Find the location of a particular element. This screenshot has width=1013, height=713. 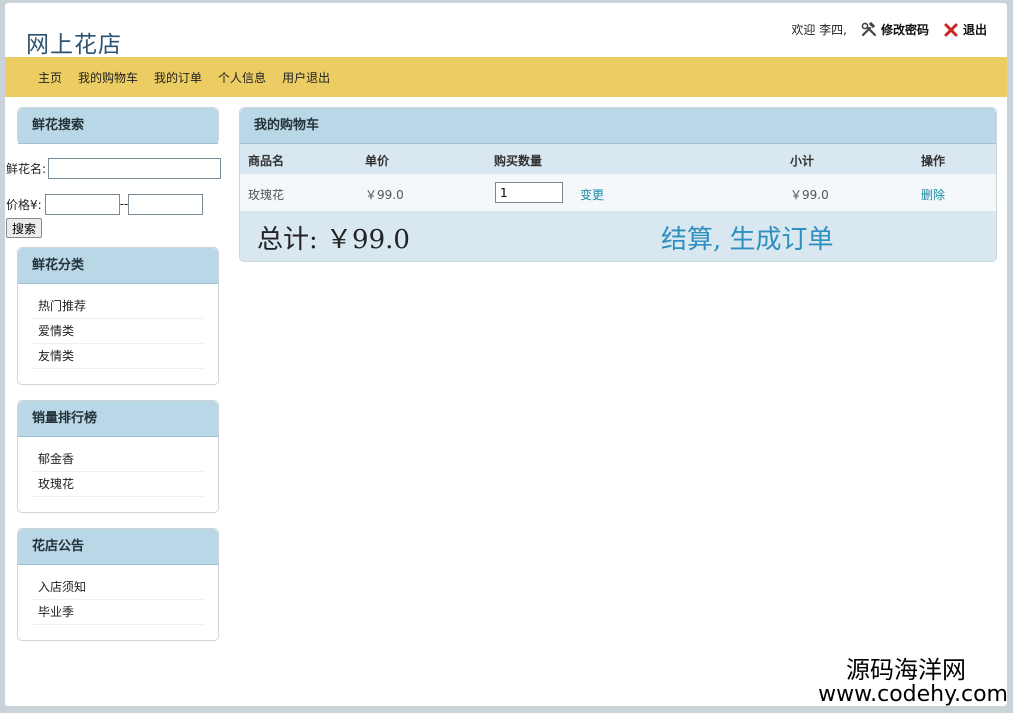

watermark-line-1: 源码海洋网 is located at coordinates (906, 670).